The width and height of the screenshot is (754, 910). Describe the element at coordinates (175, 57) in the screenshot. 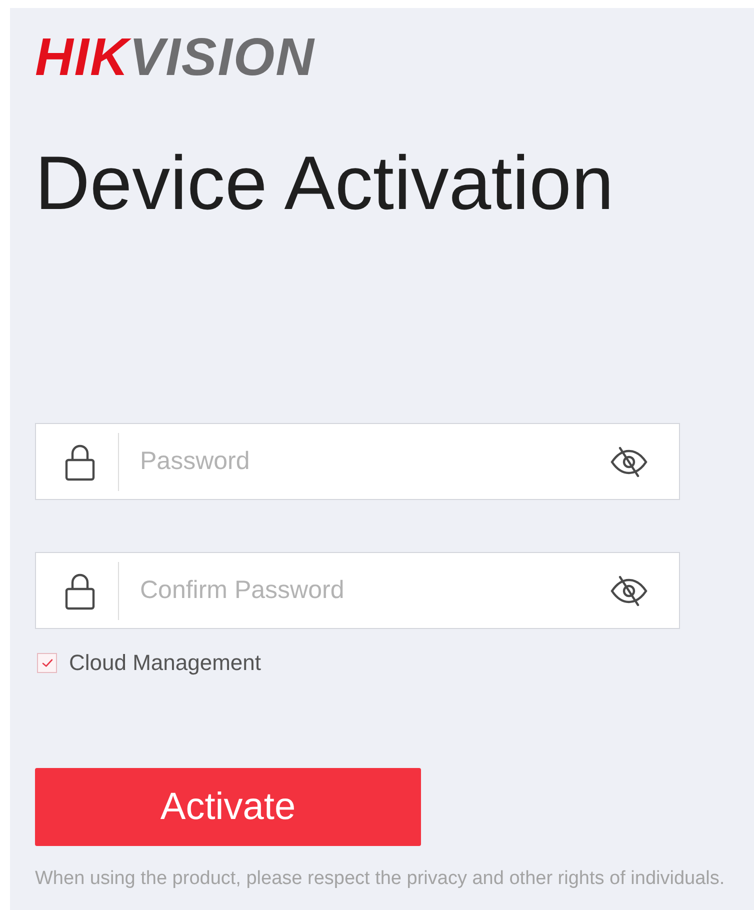

I see `logo: HIKVISION` at that location.